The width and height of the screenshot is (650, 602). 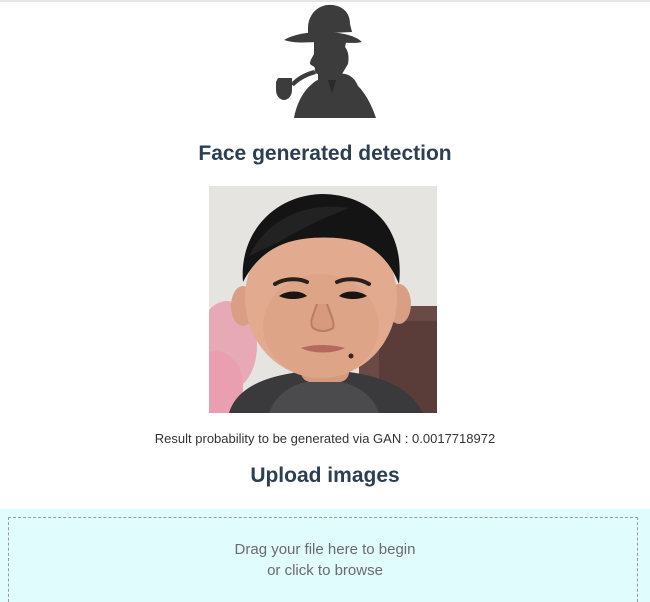 I want to click on dropzone-browse-hint: or click to browse, so click(x=325, y=570).